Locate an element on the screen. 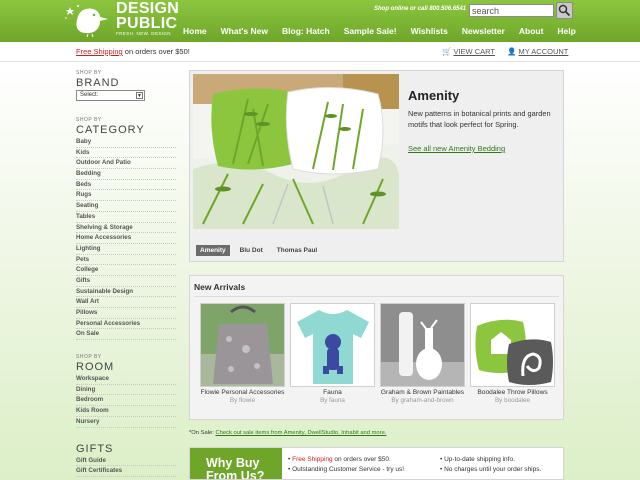 The height and width of the screenshot is (480, 640). room-item: Bedroom is located at coordinates (126, 401).